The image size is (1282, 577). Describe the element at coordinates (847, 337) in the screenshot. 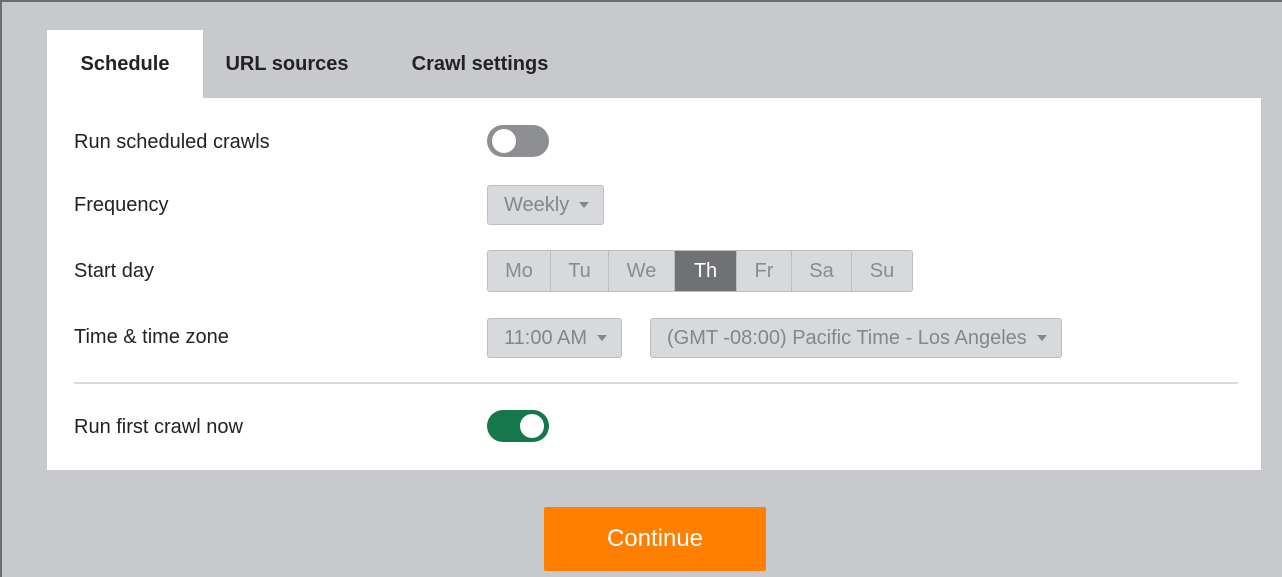

I see `timezone-value: (GMT -08:00) Pacific Time - Los Angeles` at that location.